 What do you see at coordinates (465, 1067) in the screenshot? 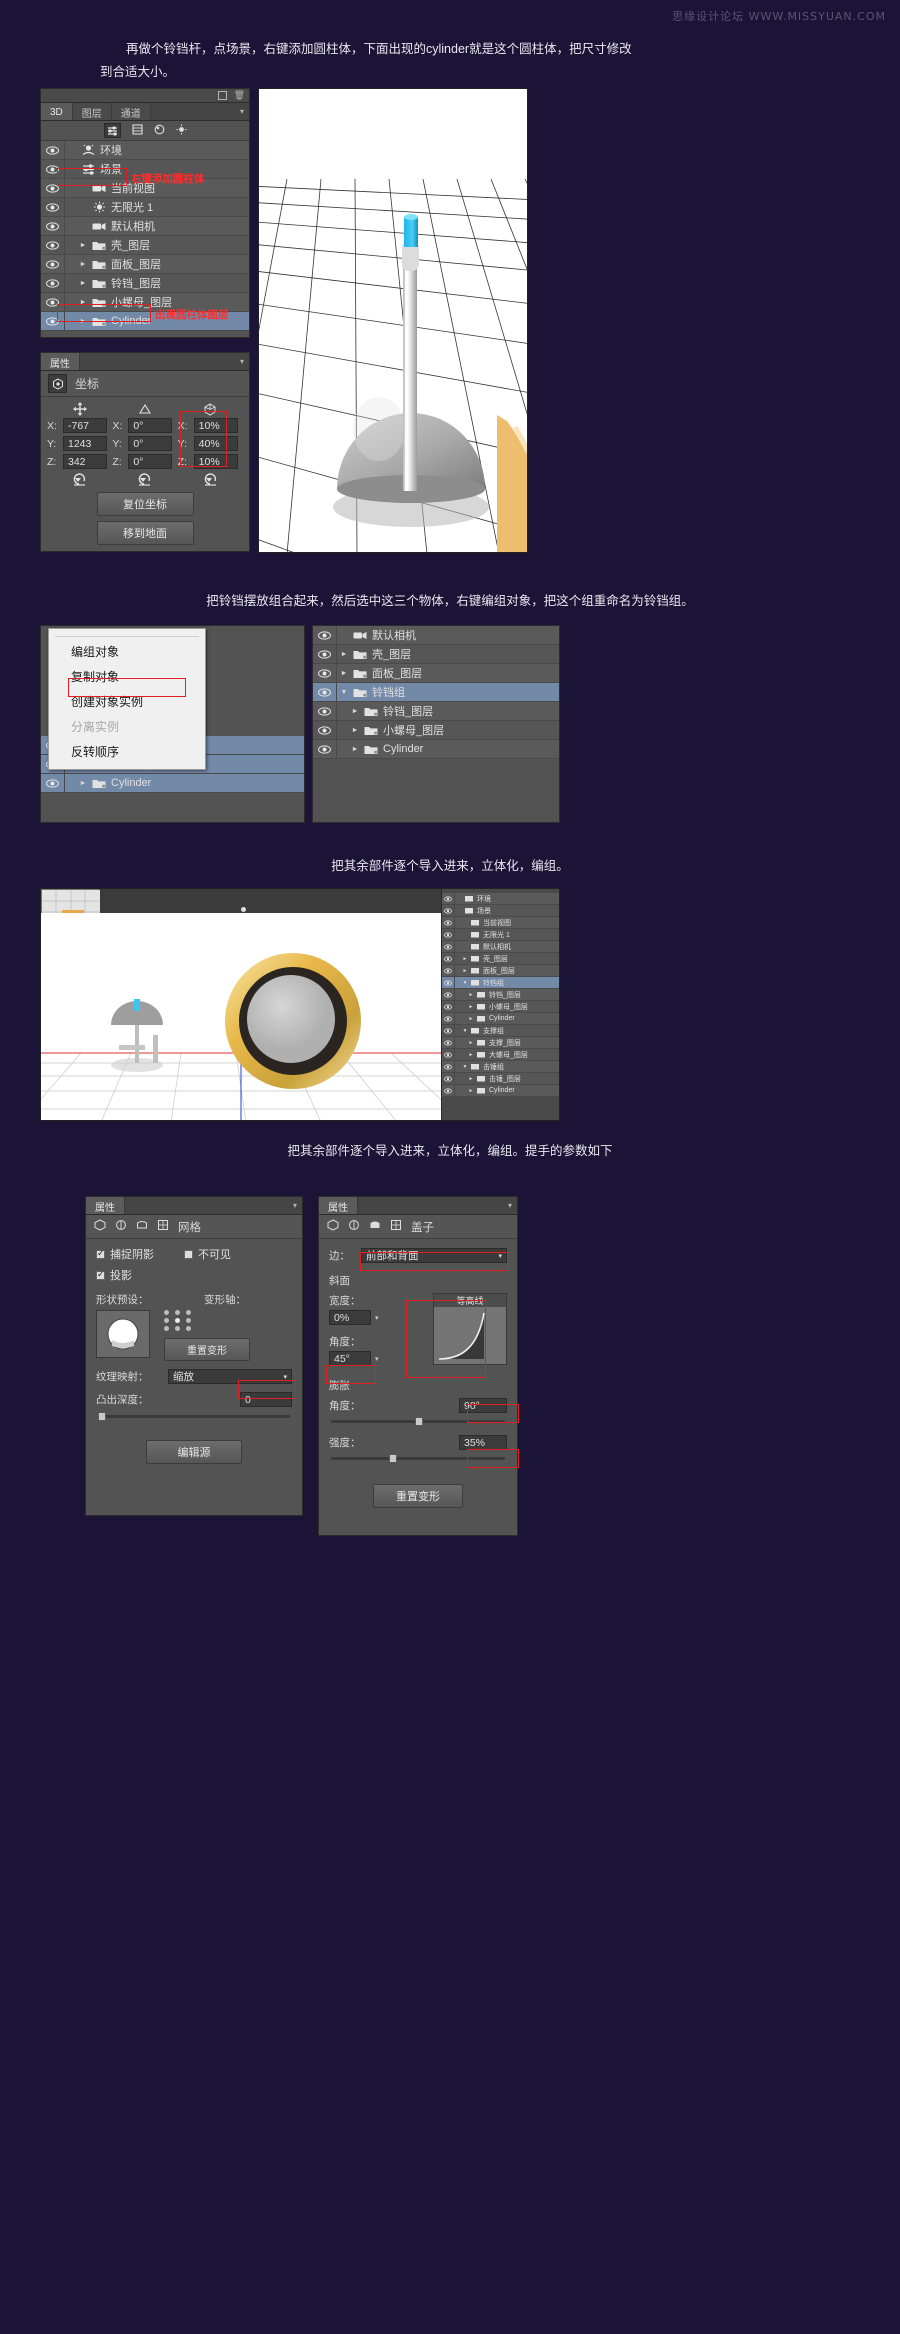
I see `twirl-arrow-icon: ▼` at bounding box center [465, 1067].